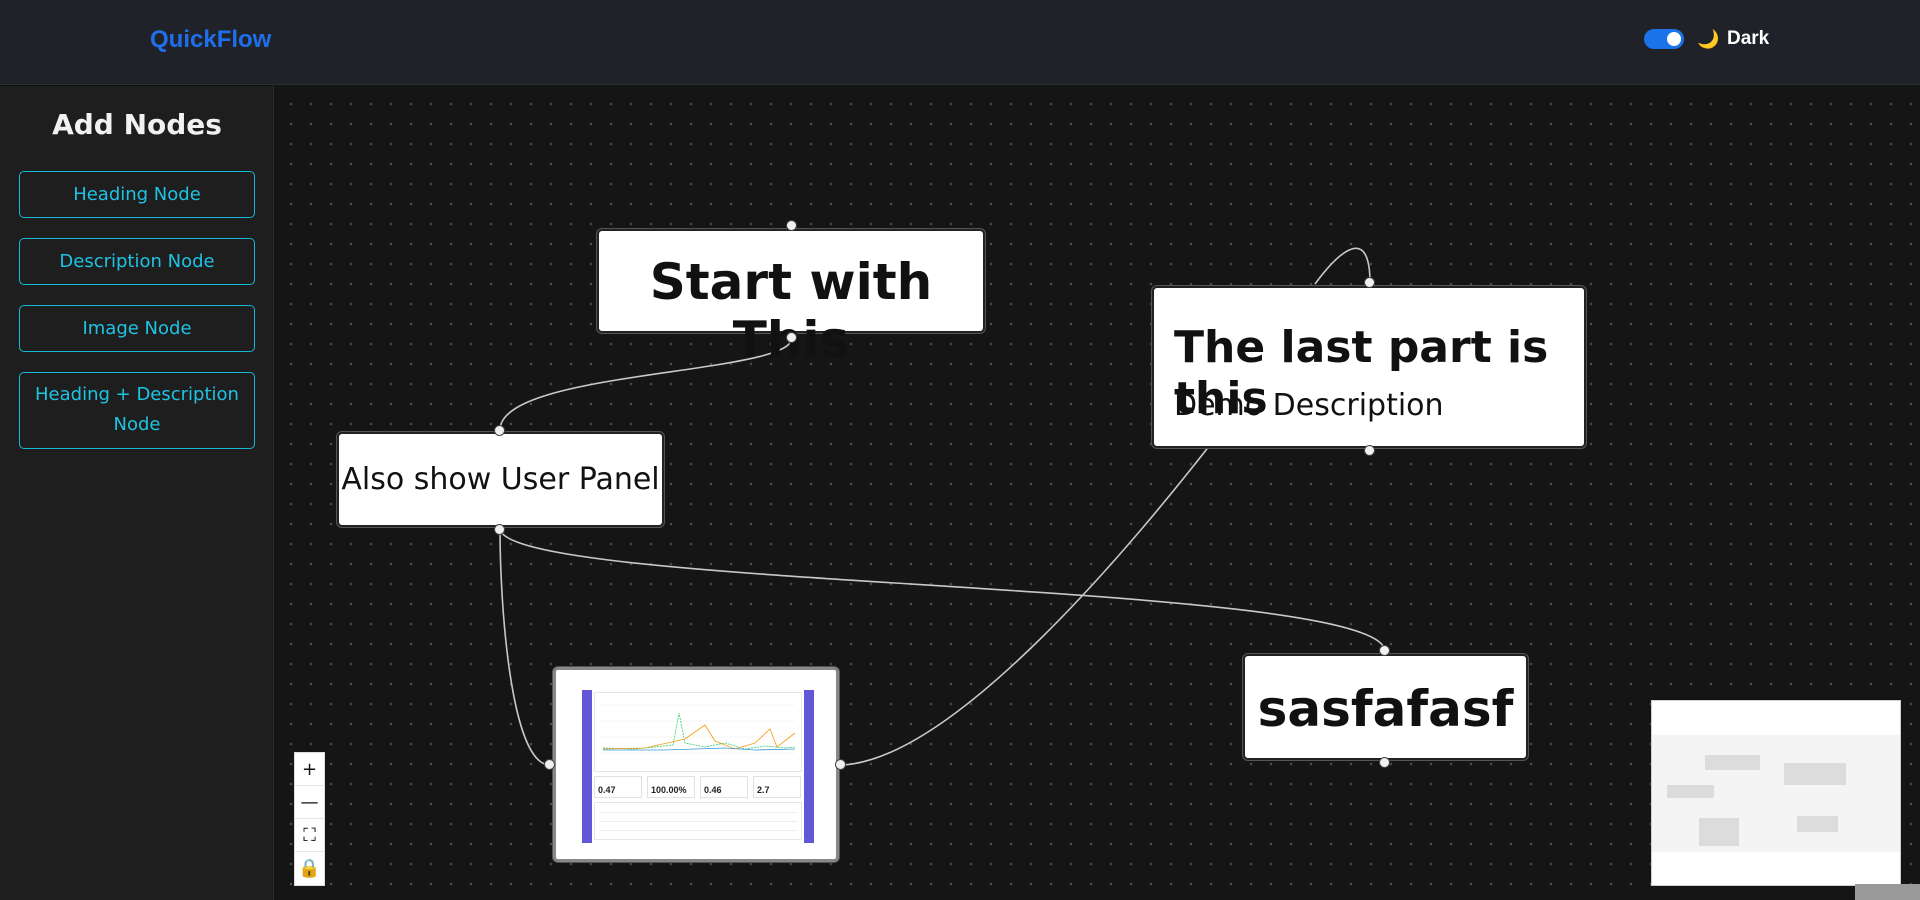 Image resolution: width=1920 pixels, height=900 pixels. What do you see at coordinates (549, 764) in the screenshot?
I see `node-handle-left` at bounding box center [549, 764].